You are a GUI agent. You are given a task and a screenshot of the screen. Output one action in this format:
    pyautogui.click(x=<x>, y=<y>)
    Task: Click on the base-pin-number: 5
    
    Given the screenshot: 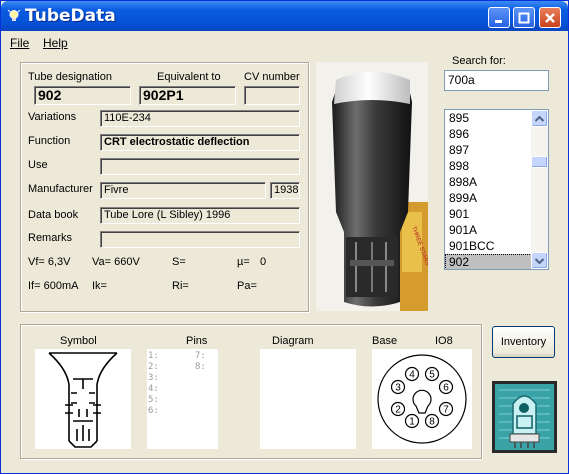 What is the action you would take?
    pyautogui.click(x=432, y=375)
    